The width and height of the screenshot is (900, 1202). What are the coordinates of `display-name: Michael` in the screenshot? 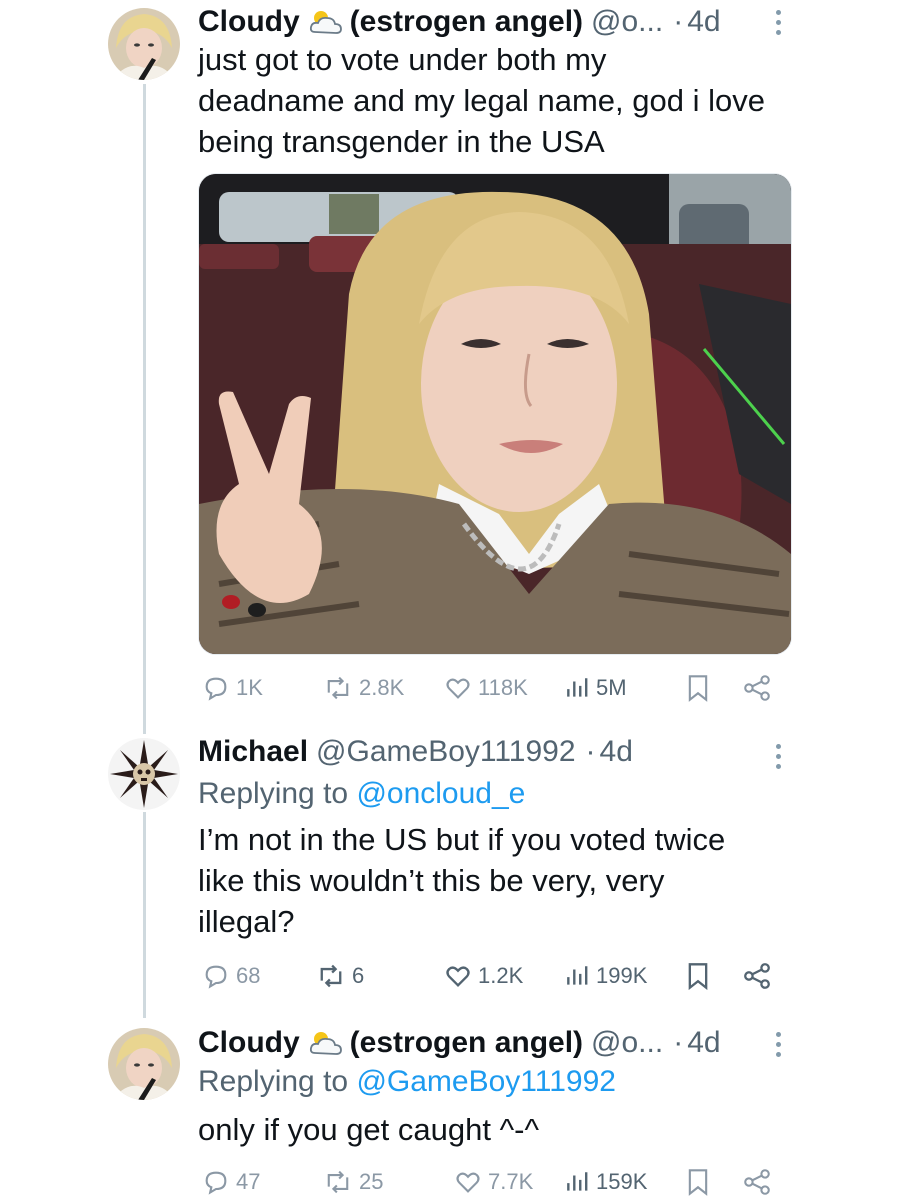 It's located at (253, 752).